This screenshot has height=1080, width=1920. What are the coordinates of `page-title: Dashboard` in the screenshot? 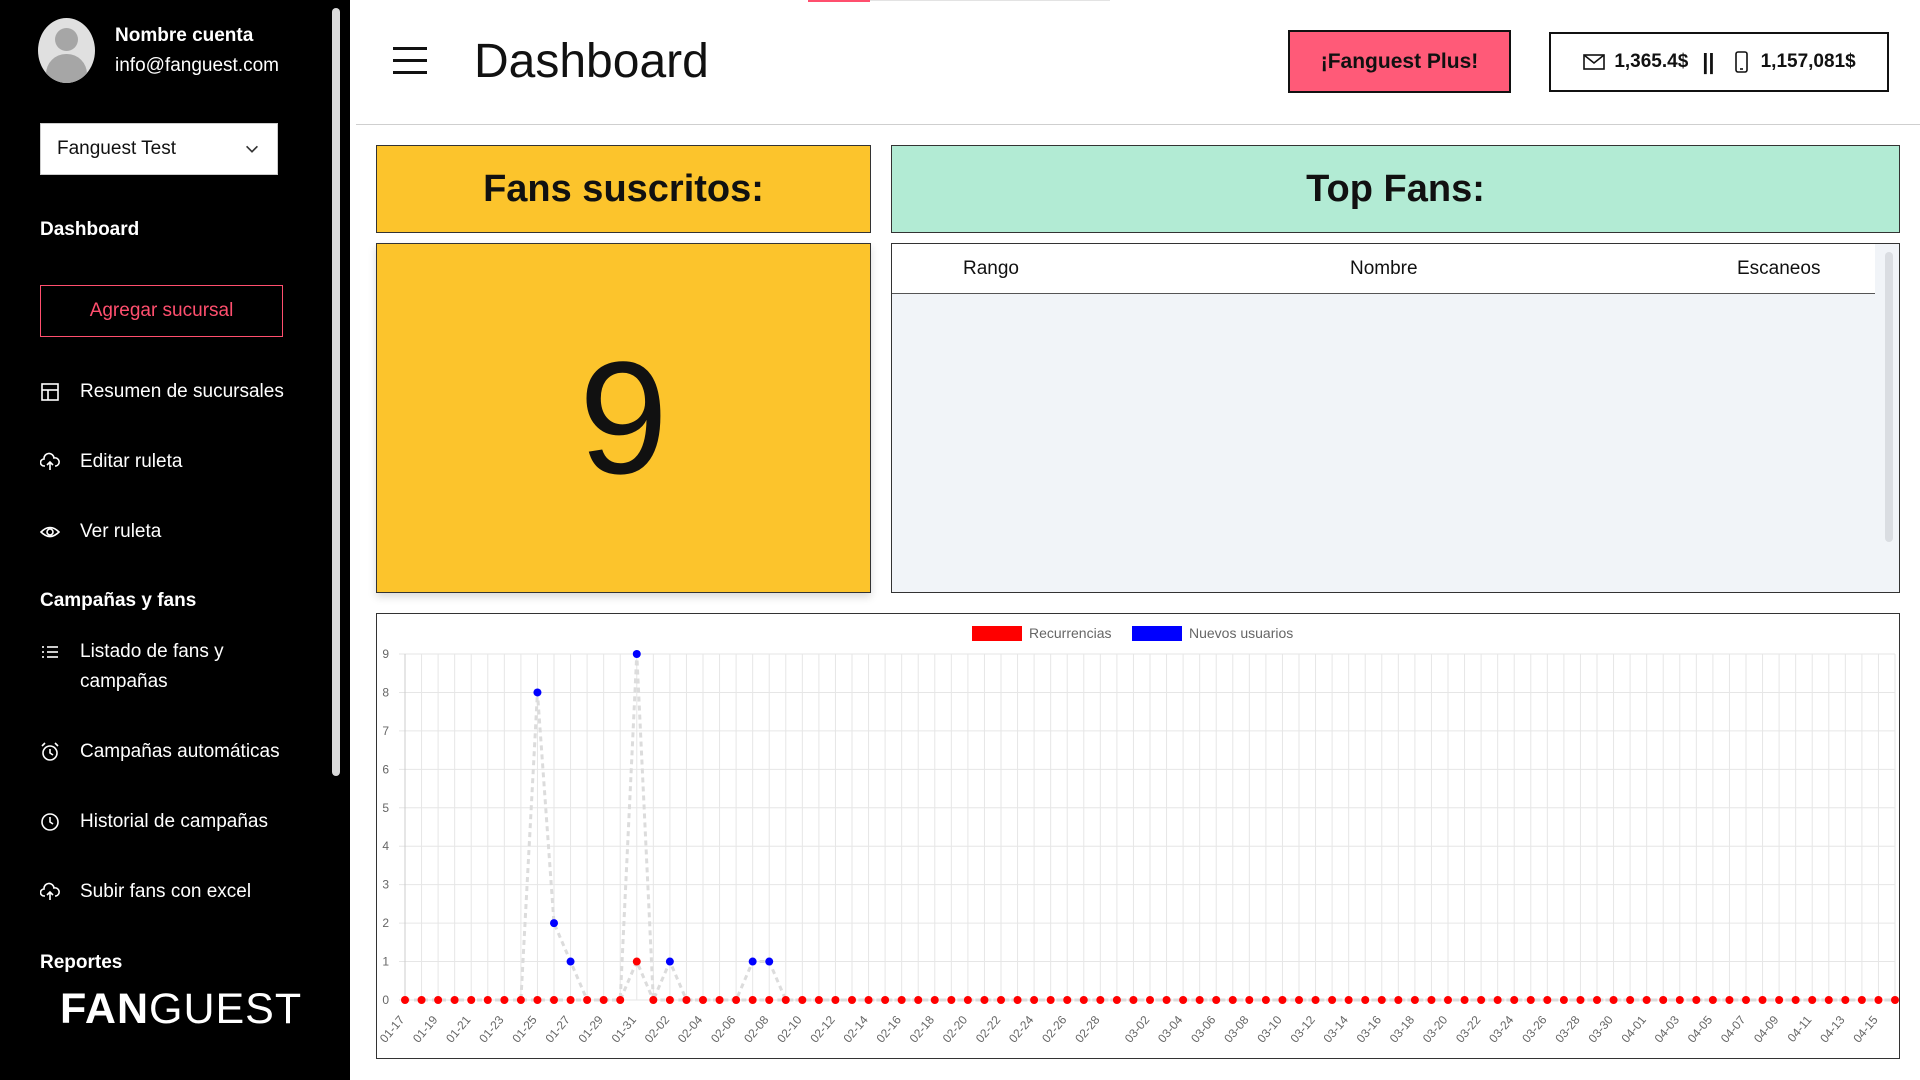 It's located at (591, 61).